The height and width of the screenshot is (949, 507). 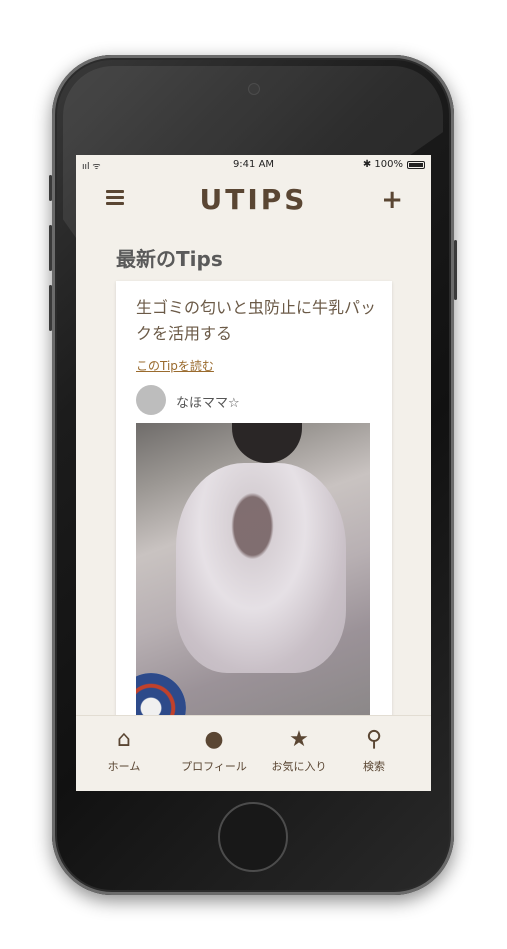 I want to click on mute-switch, so click(x=50, y=188).